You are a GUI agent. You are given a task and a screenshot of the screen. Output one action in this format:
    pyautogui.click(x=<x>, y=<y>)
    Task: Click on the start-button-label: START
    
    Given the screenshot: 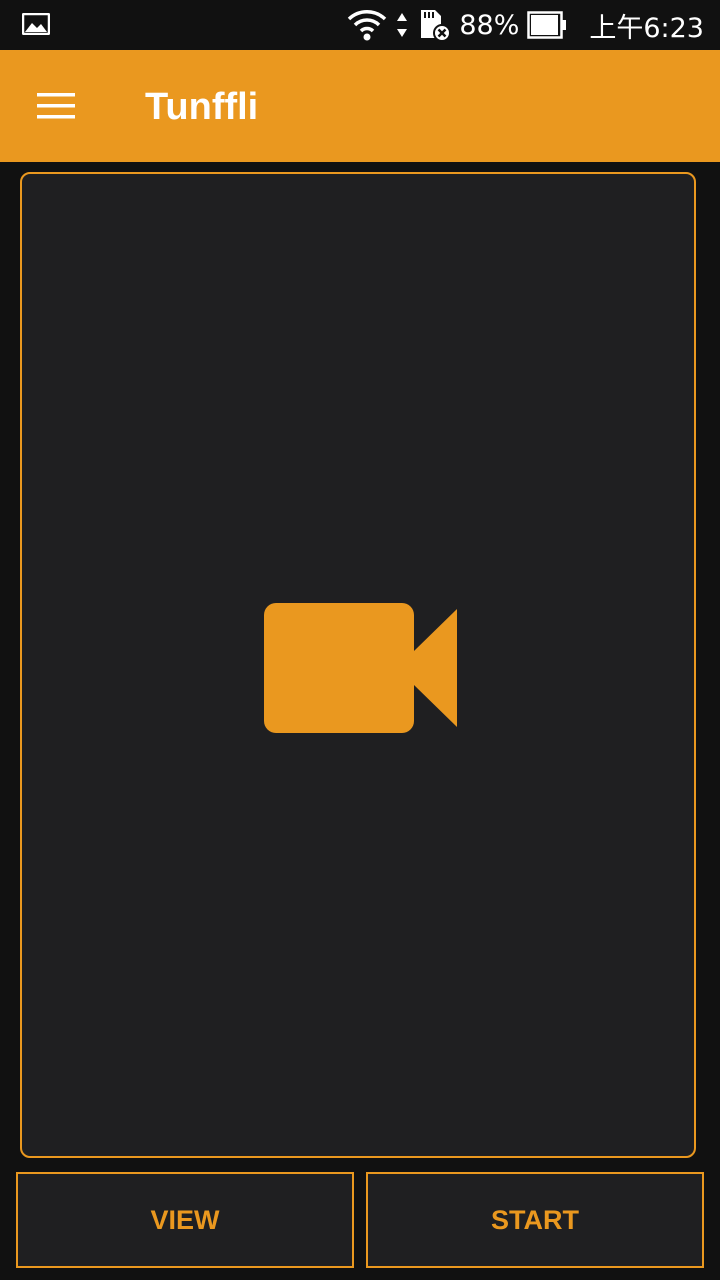 What is the action you would take?
    pyautogui.click(x=535, y=1219)
    